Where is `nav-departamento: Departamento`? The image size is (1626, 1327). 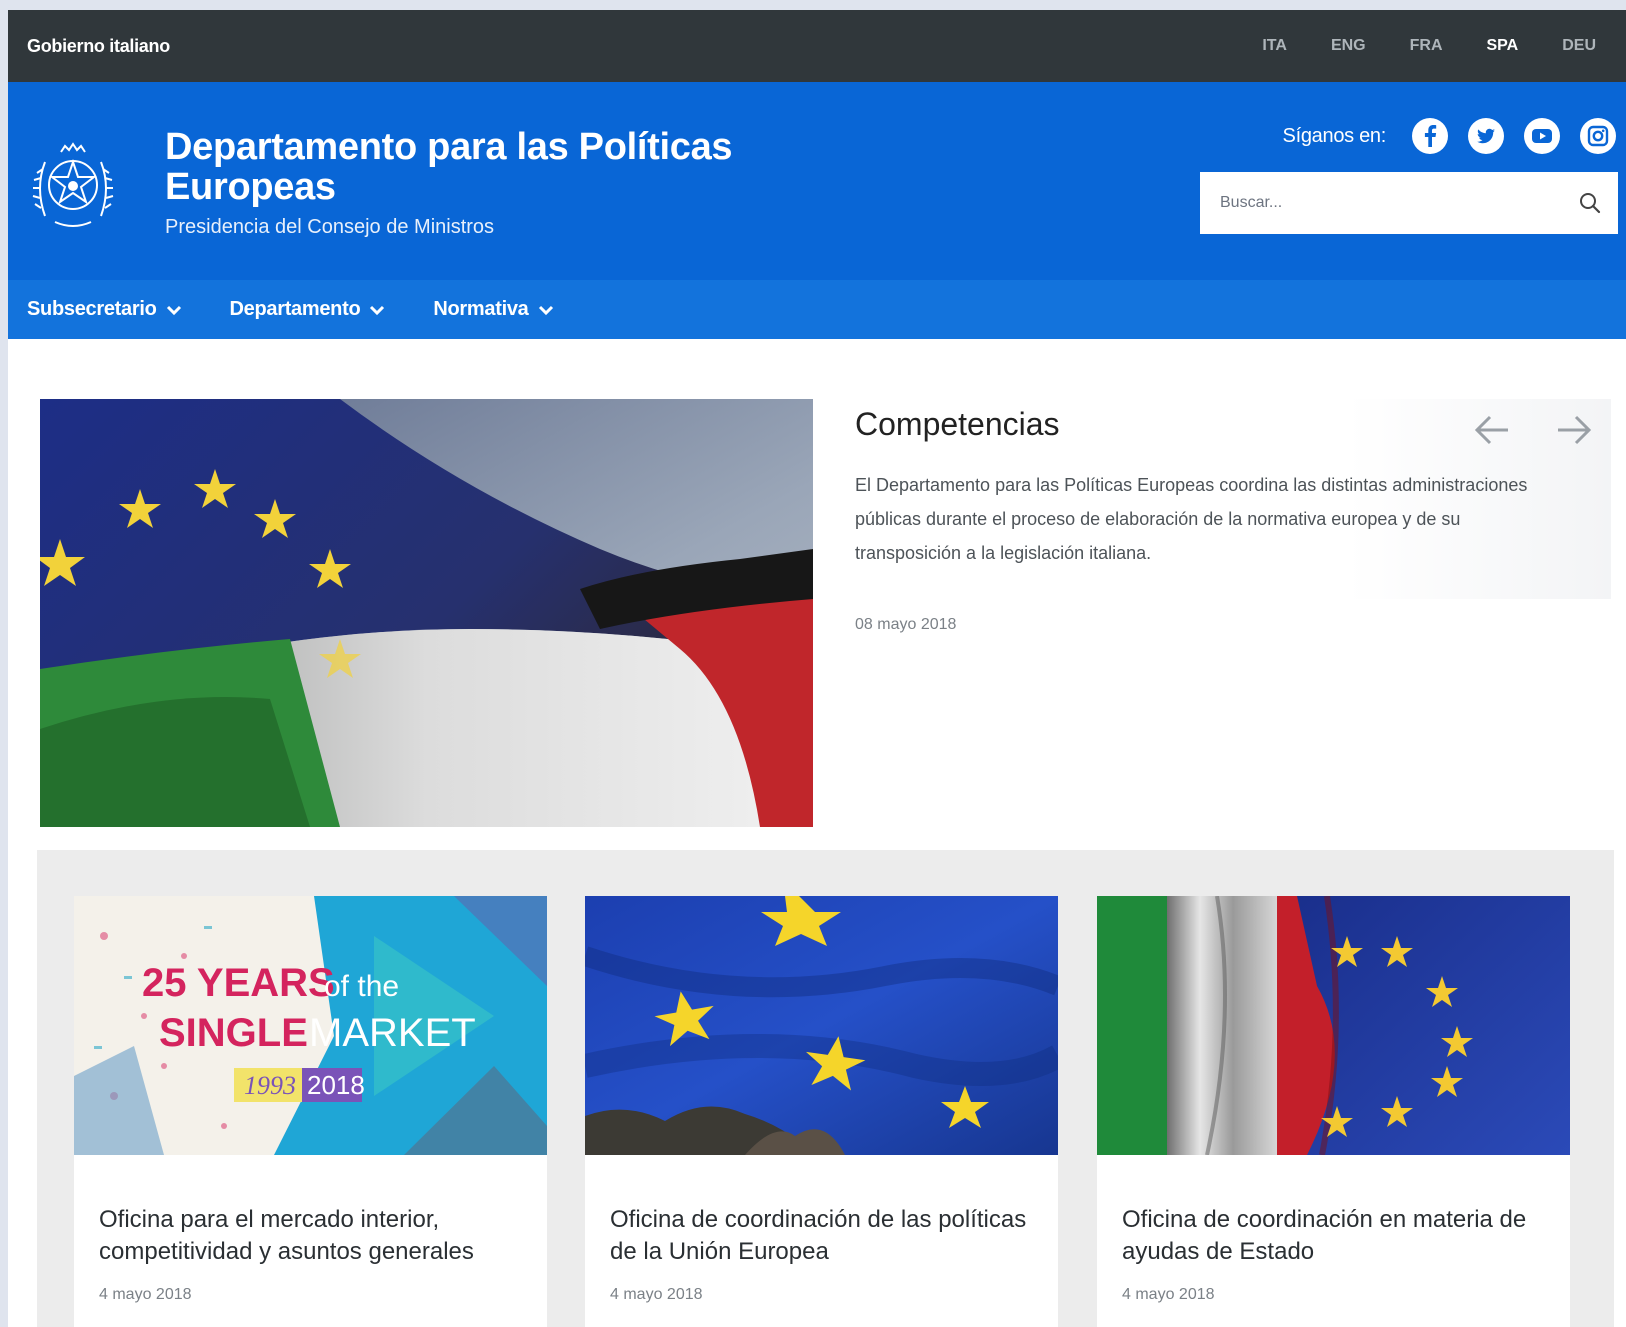
nav-departamento: Departamento is located at coordinates (308, 309).